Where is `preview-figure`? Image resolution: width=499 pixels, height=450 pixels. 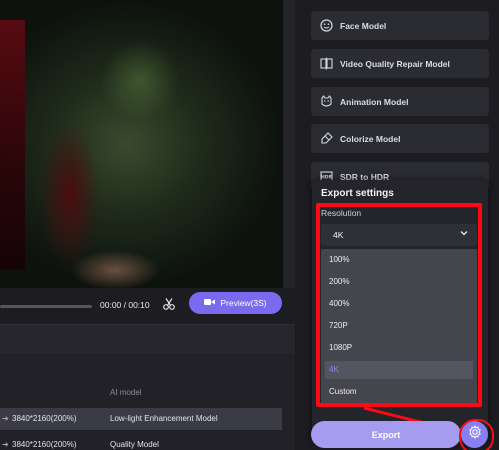 preview-figure is located at coordinates (12, 145).